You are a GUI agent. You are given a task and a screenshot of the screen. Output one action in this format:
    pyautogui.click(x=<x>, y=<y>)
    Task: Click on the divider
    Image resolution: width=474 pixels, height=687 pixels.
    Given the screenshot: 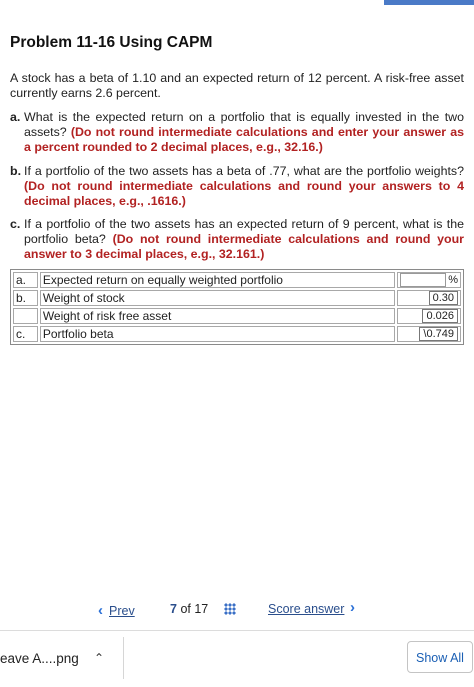 What is the action you would take?
    pyautogui.click(x=123, y=658)
    